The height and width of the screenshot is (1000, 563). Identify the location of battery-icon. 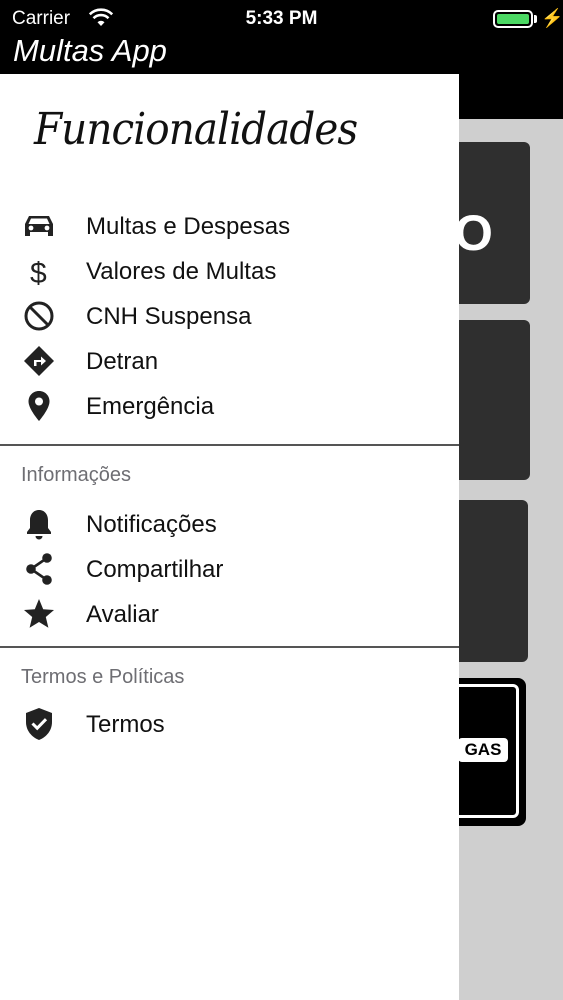
(513, 19).